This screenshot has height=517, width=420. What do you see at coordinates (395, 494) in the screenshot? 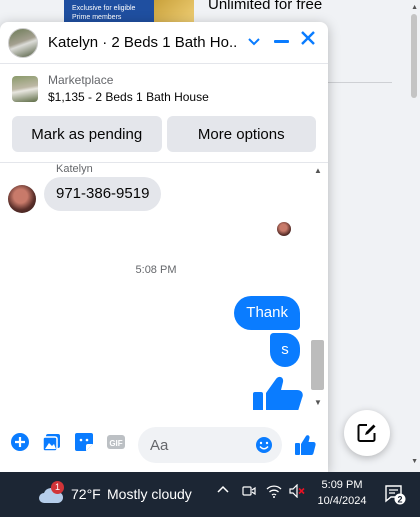
I see `notifications-icon: 2` at bounding box center [395, 494].